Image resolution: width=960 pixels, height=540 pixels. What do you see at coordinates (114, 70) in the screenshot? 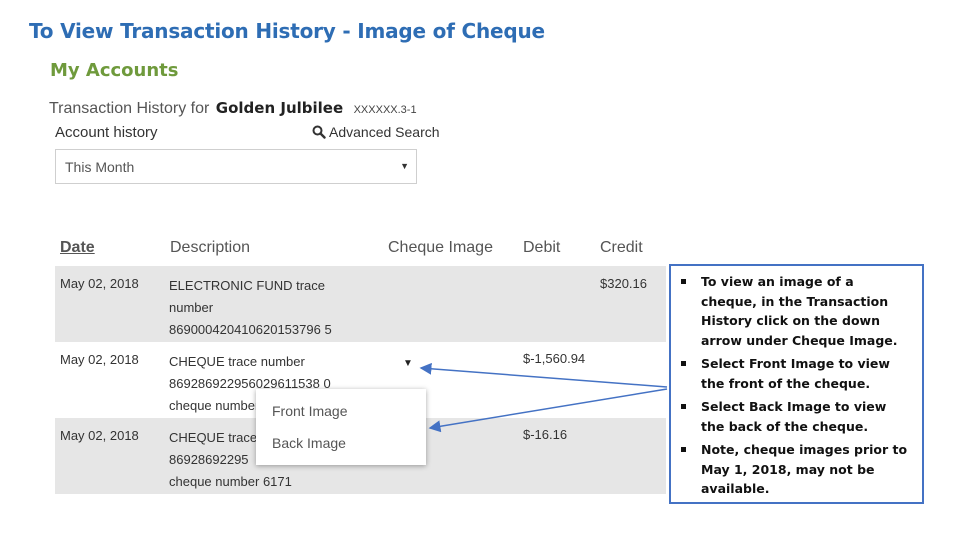
I see `page-title: My Accounts` at bounding box center [114, 70].